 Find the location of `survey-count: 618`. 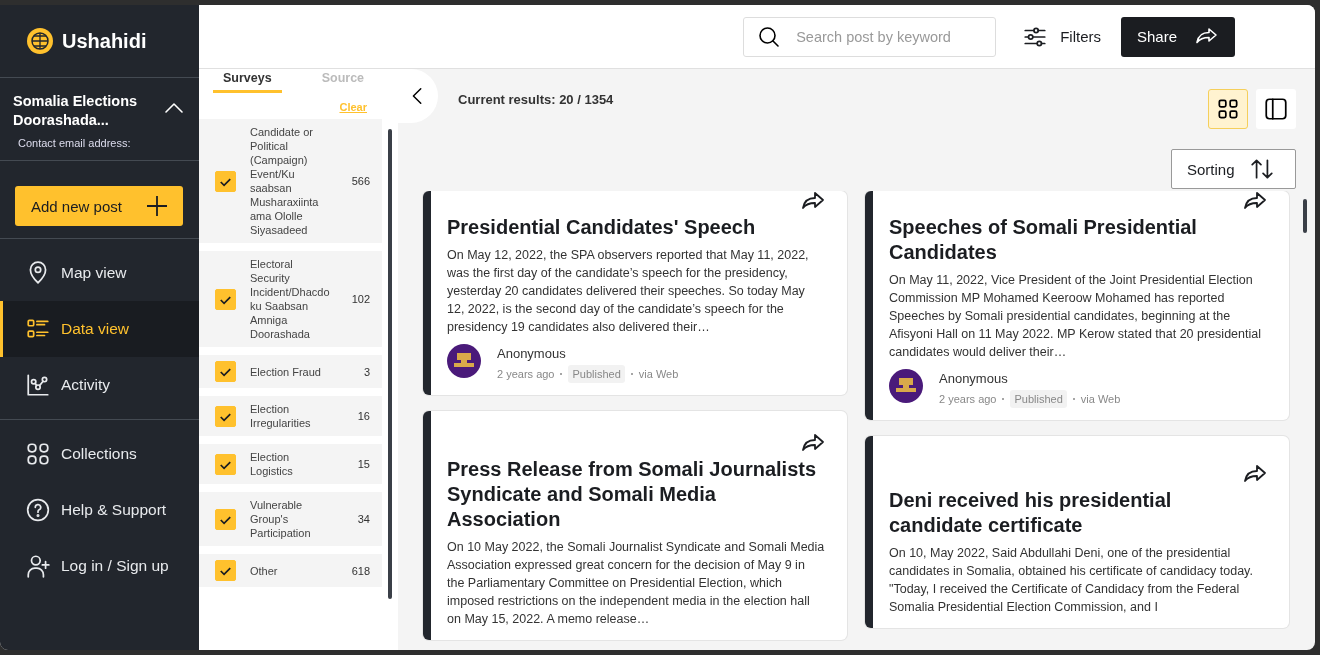

survey-count: 618 is located at coordinates (360, 570).